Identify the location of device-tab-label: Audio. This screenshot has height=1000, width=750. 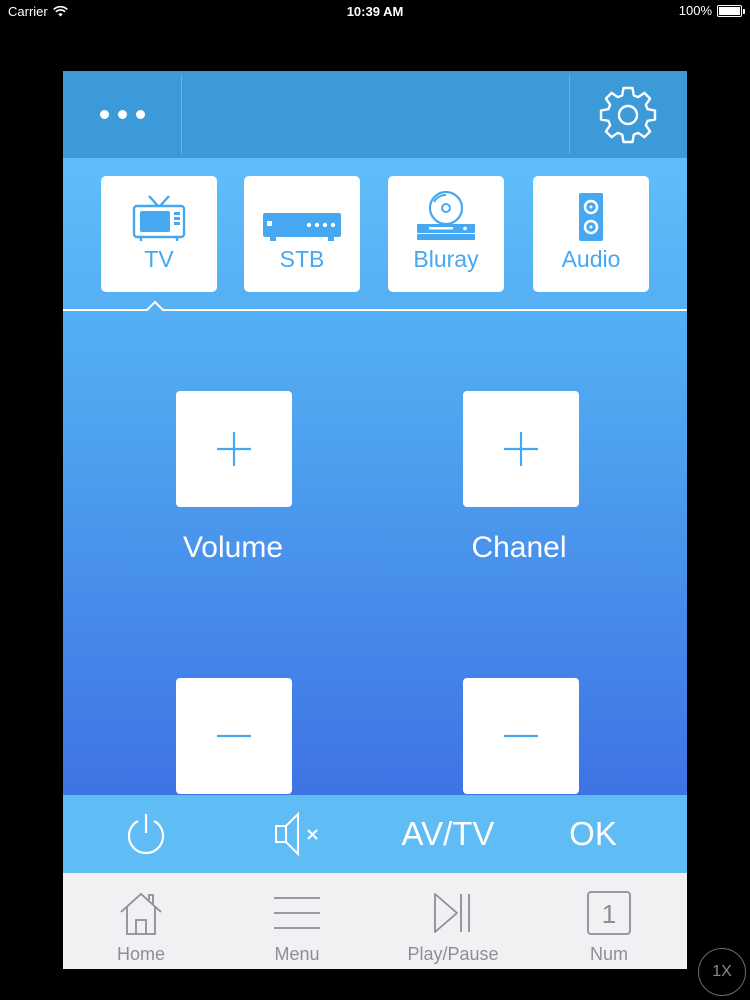
(591, 259).